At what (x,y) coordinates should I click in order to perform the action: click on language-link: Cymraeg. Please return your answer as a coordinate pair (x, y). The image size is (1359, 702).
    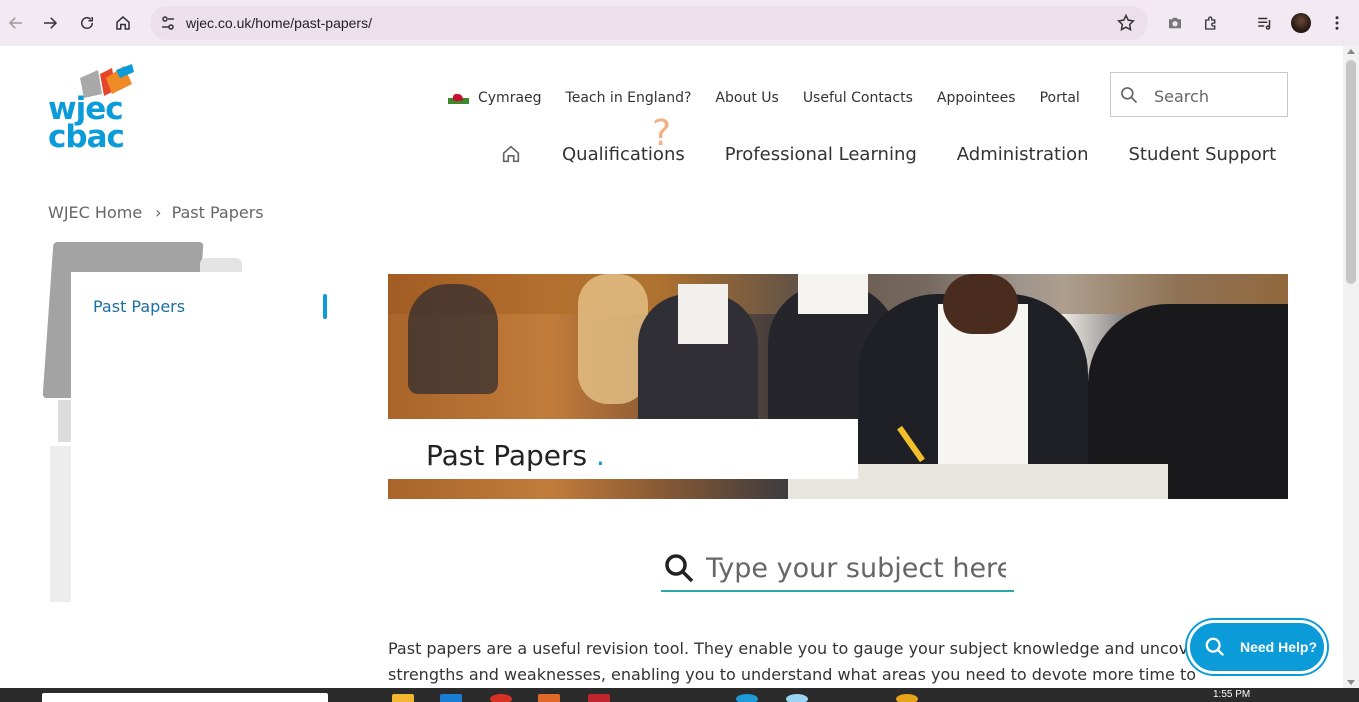
    Looking at the image, I should click on (495, 98).